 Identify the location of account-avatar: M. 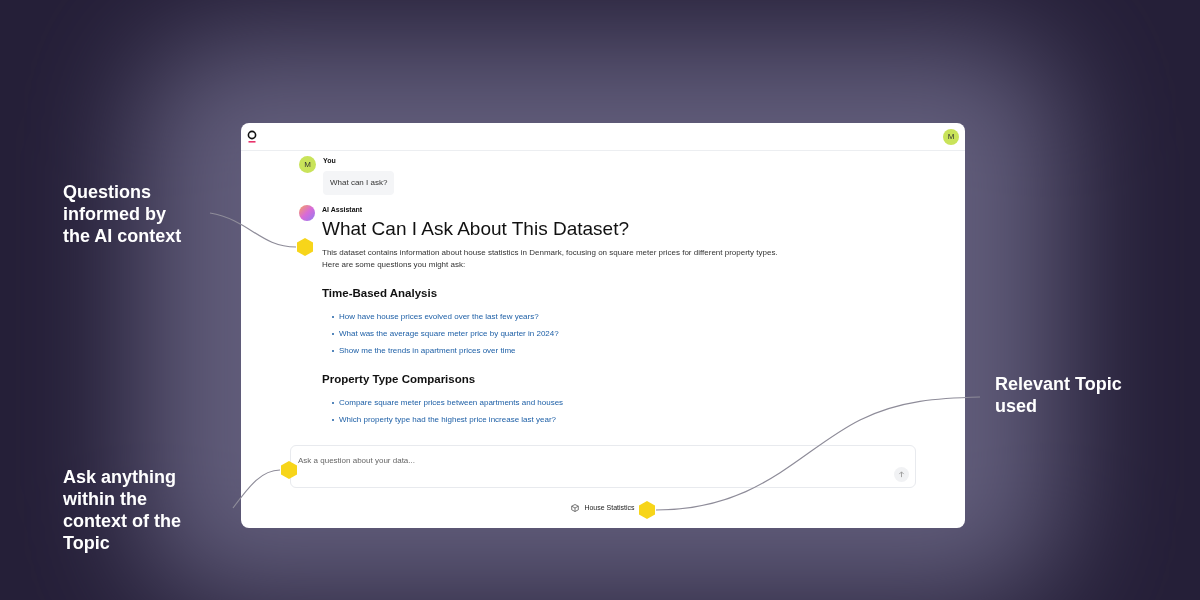
(951, 136).